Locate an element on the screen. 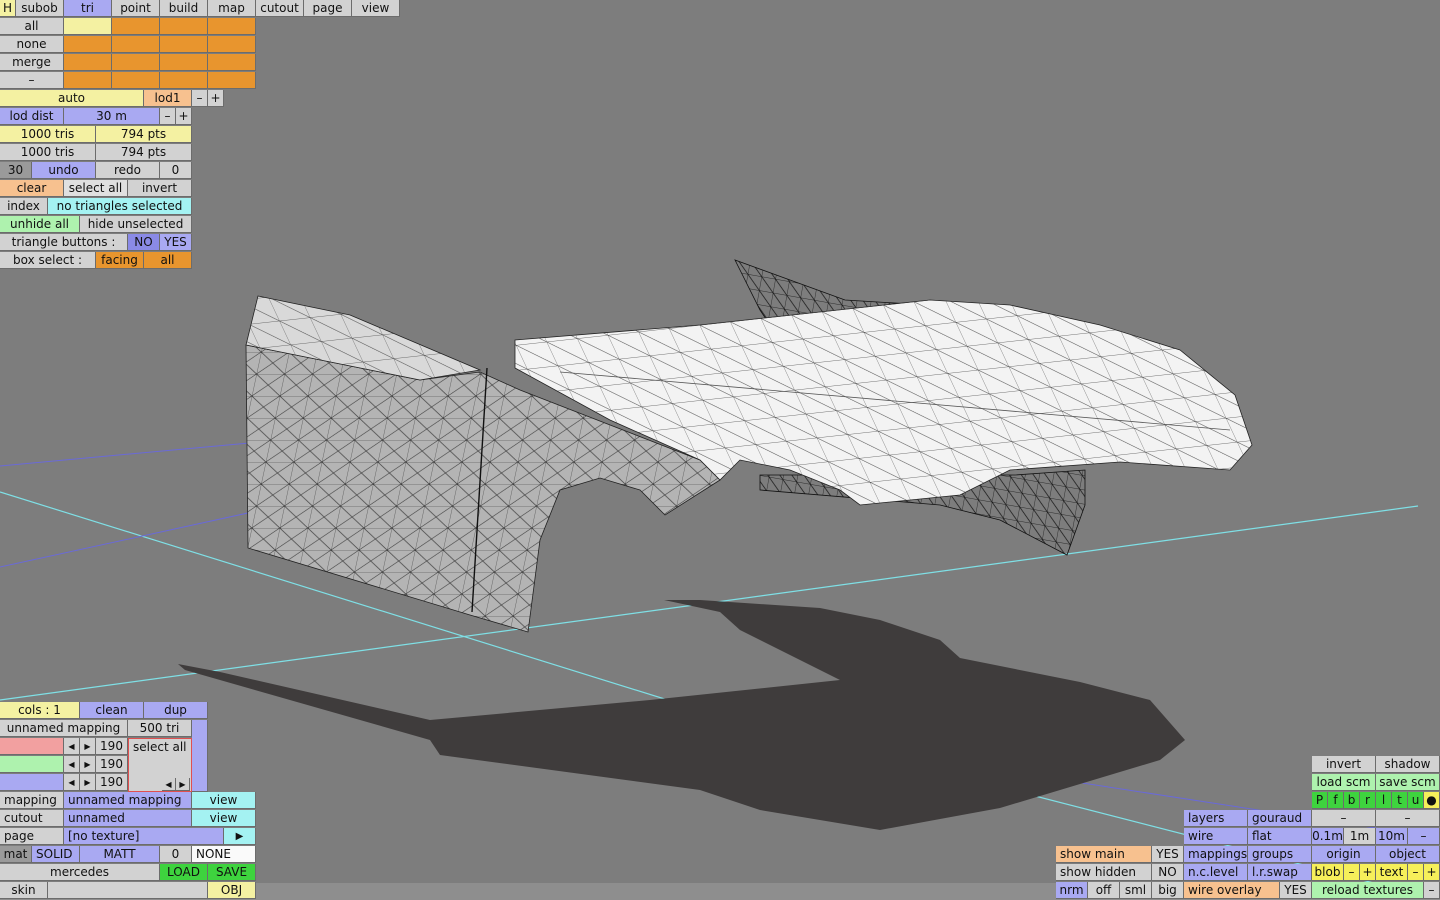  big-button: big is located at coordinates (1168, 890).